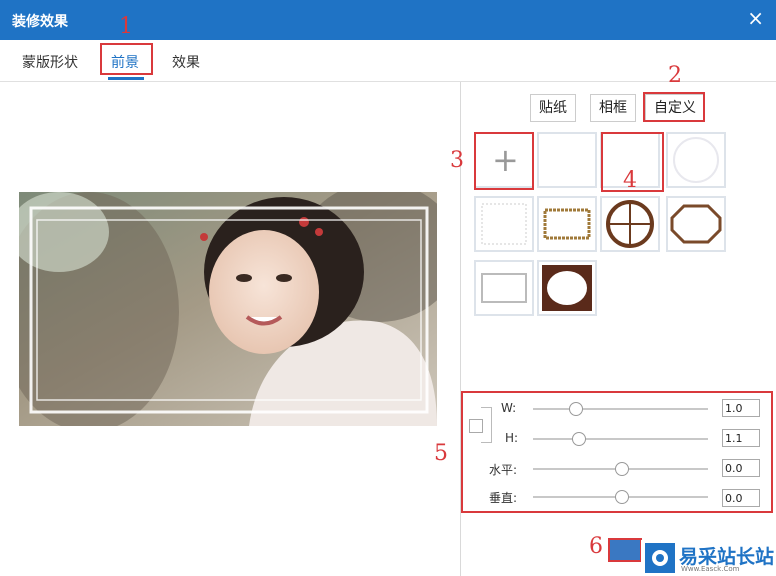 The image size is (776, 576). What do you see at coordinates (710, 569) in the screenshot?
I see `watermark-subtext: Www.Easck.Com` at bounding box center [710, 569].